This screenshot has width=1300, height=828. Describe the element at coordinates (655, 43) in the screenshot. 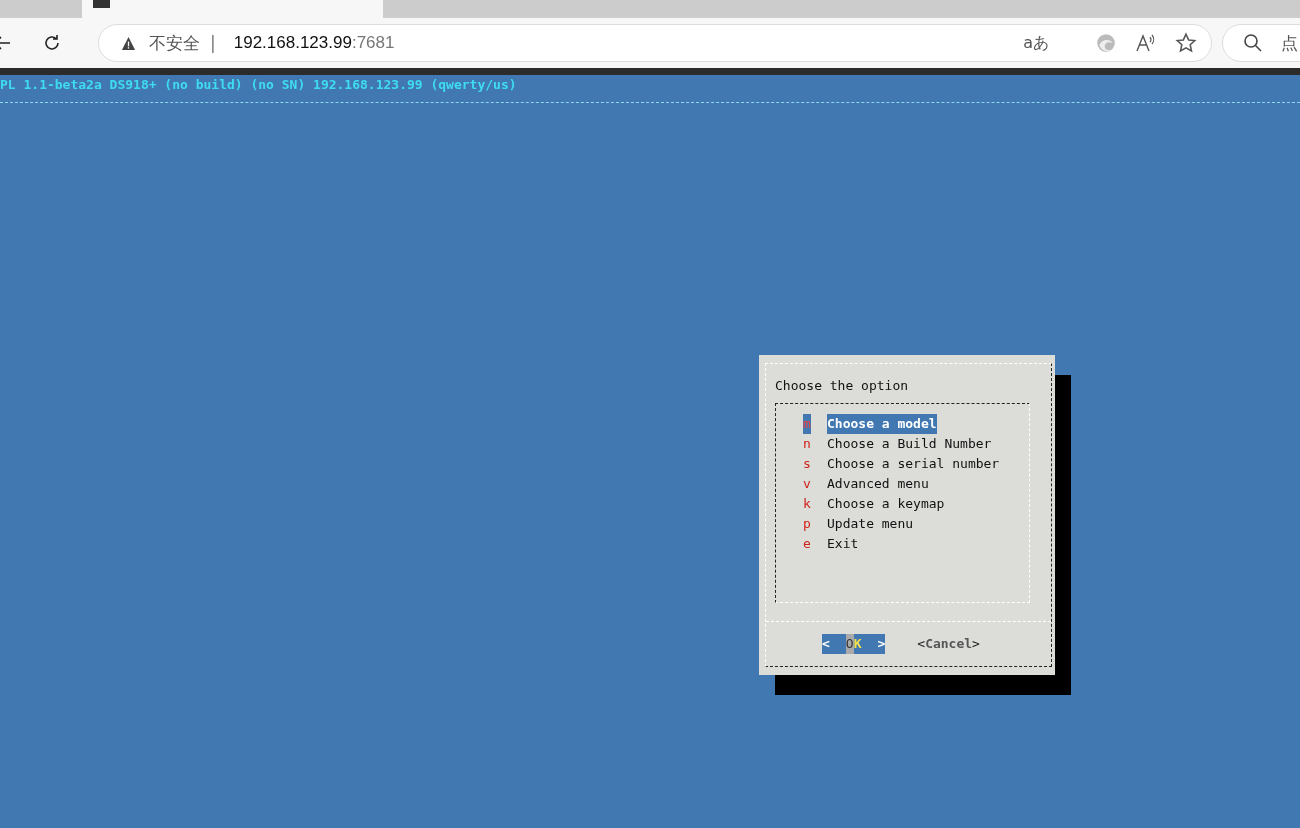

I see `address-bar: 不安全 | 192.168.123.99:7681 aあ` at that location.